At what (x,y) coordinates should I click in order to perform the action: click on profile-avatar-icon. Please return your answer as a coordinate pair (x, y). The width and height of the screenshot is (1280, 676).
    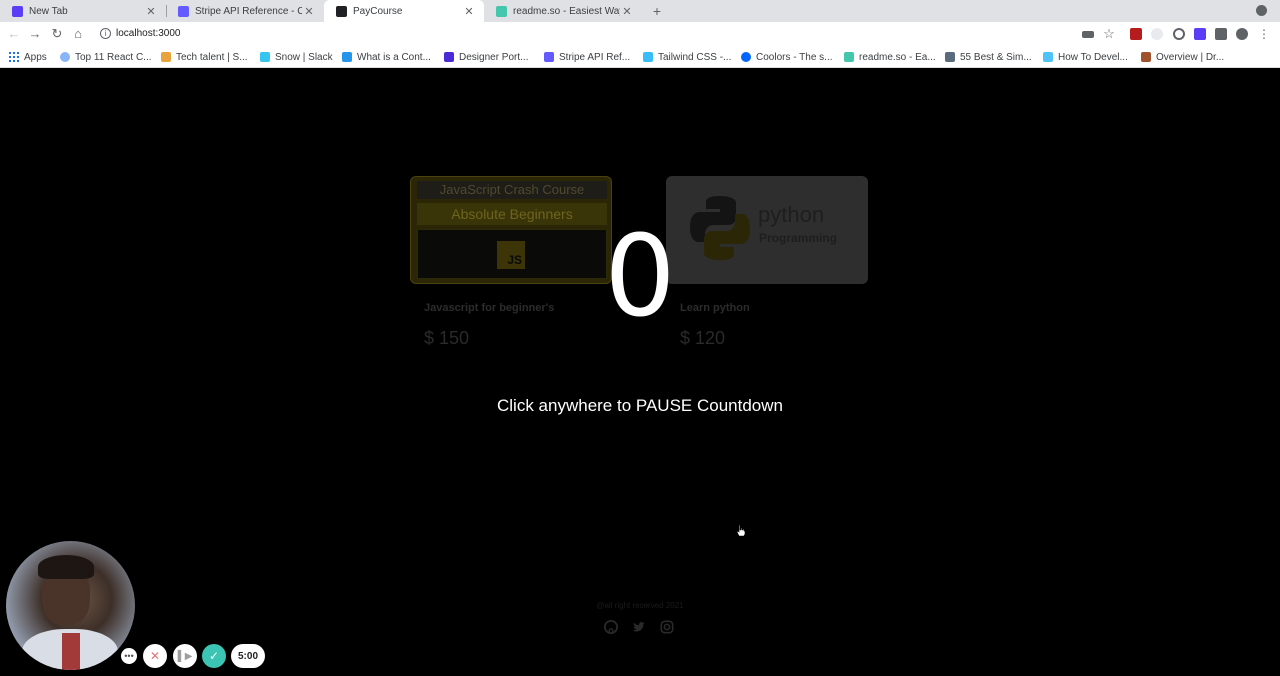
    Looking at the image, I should click on (1242, 34).